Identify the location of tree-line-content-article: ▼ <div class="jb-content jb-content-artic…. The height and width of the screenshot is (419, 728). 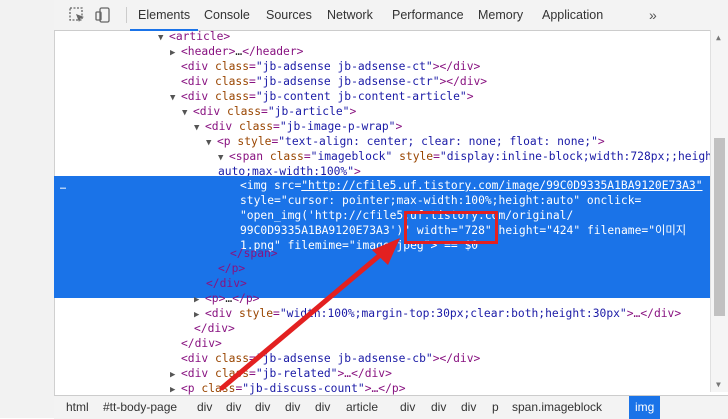
(322, 96).